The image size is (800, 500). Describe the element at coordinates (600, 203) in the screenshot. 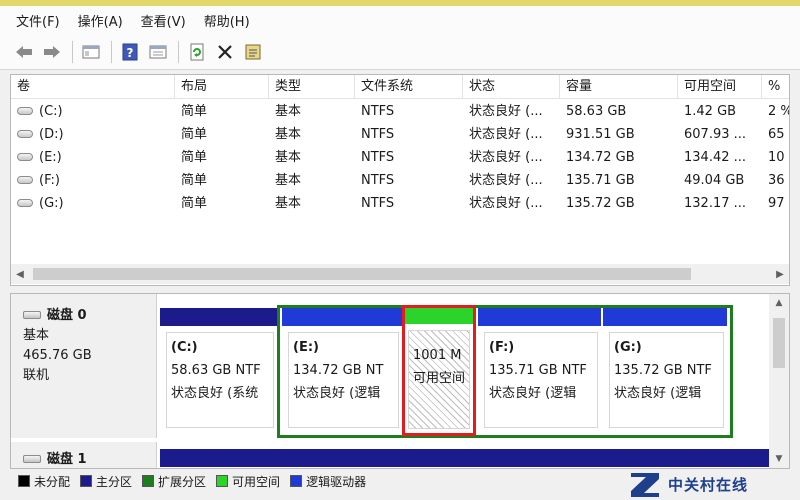

I see `cell-capacity: 135.72 GB` at that location.